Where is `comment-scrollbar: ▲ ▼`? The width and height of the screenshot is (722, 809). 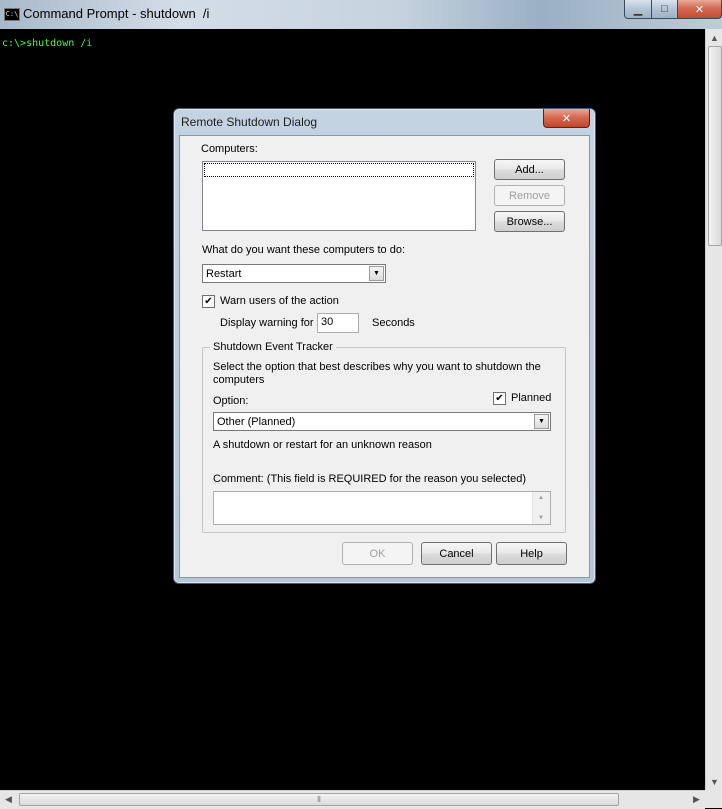
comment-scrollbar: ▲ ▼ is located at coordinates (541, 508).